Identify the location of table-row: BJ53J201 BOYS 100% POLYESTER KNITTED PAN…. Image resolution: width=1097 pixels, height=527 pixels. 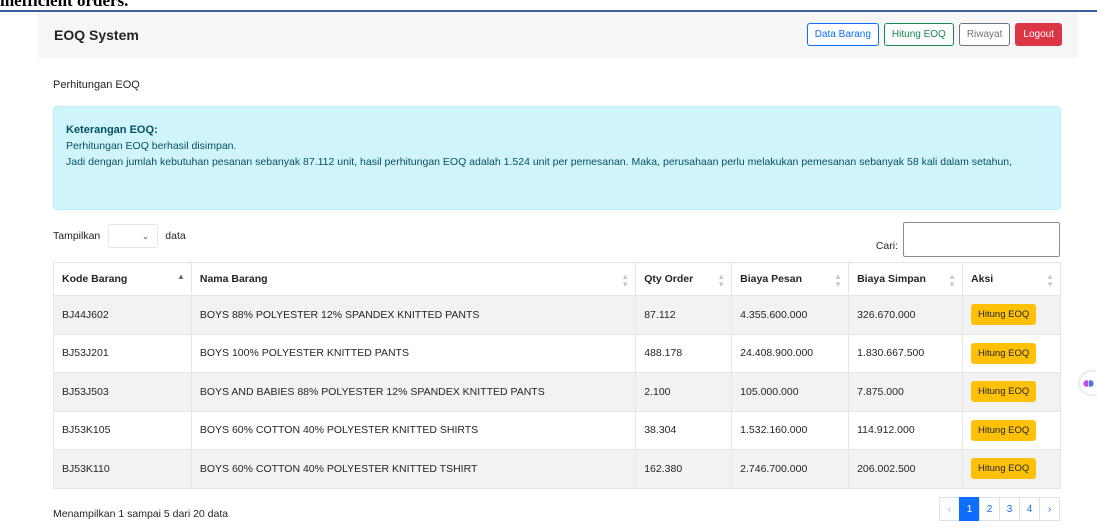
(557, 353).